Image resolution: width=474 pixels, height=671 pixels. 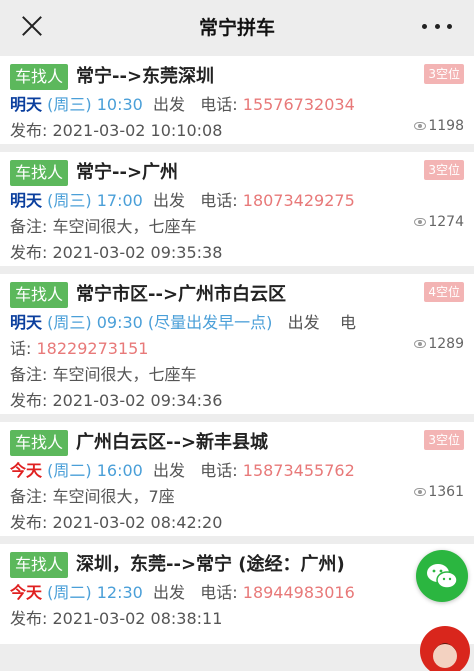 What do you see at coordinates (299, 104) in the screenshot?
I see `phone-number: 15576732034` at bounding box center [299, 104].